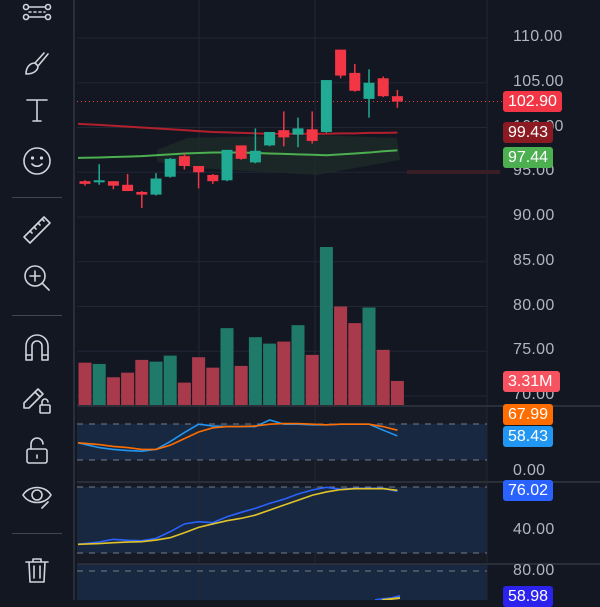  I want to click on osc1-axis-label: 0.00, so click(529, 470).